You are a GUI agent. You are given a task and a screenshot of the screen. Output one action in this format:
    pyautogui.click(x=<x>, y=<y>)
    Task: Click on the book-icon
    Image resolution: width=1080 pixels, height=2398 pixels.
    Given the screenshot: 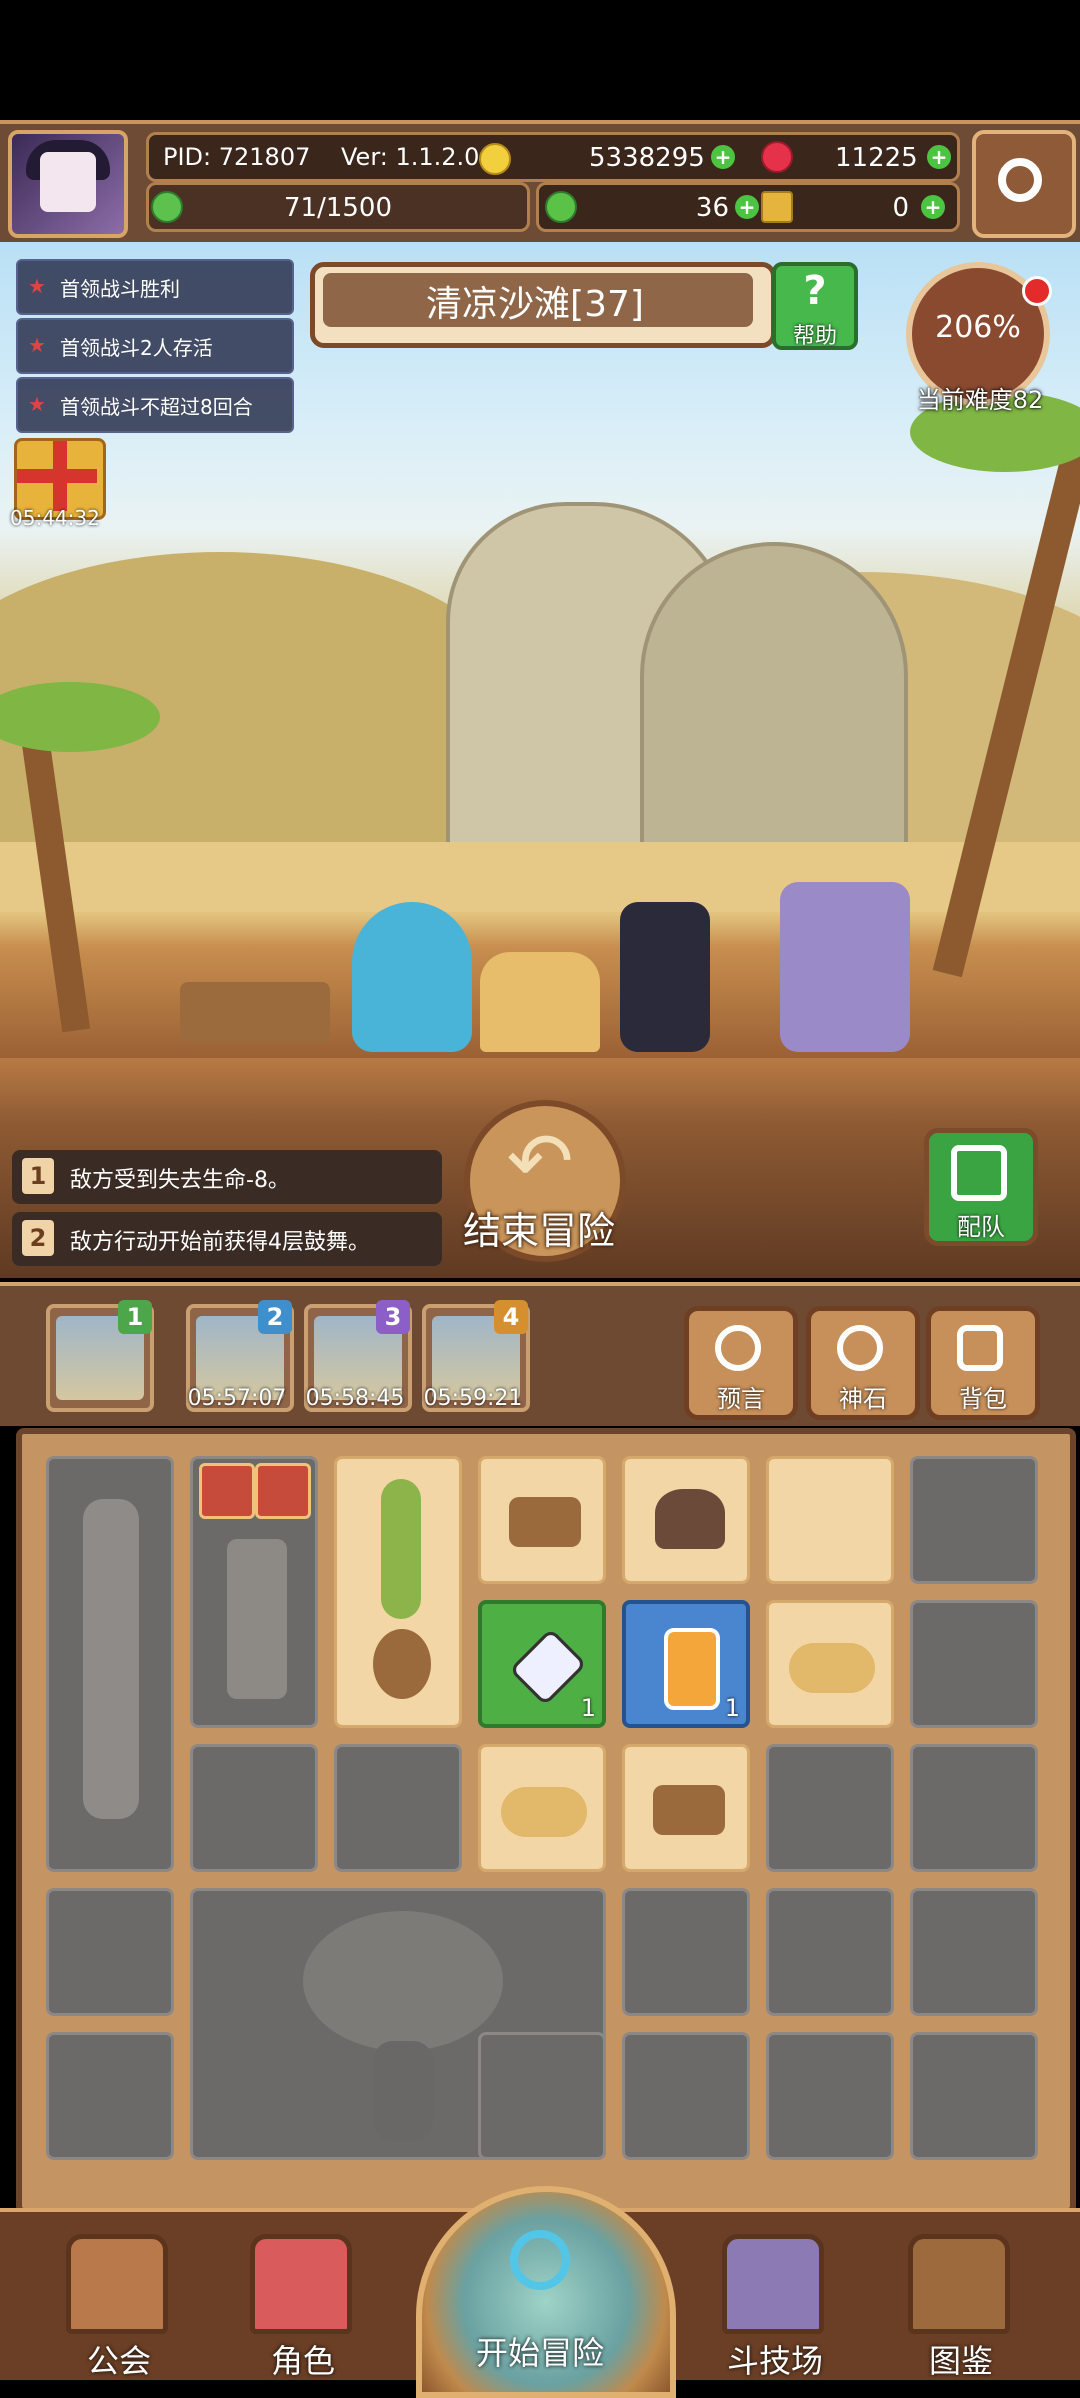 What is the action you would take?
    pyautogui.click(x=959, y=2284)
    